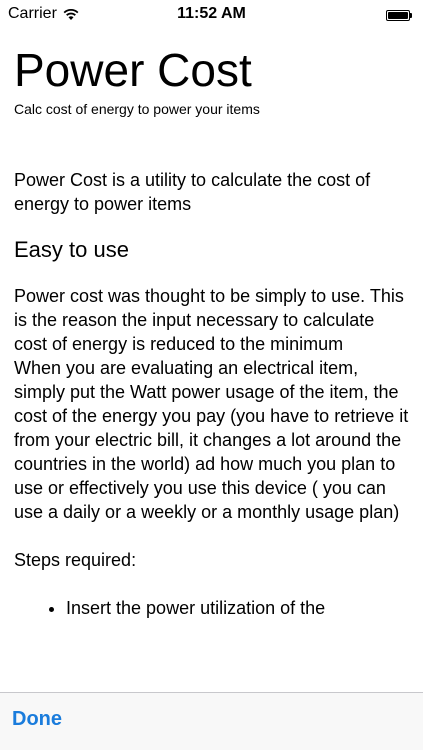  I want to click on status-time: 11:52 AM, so click(211, 13).